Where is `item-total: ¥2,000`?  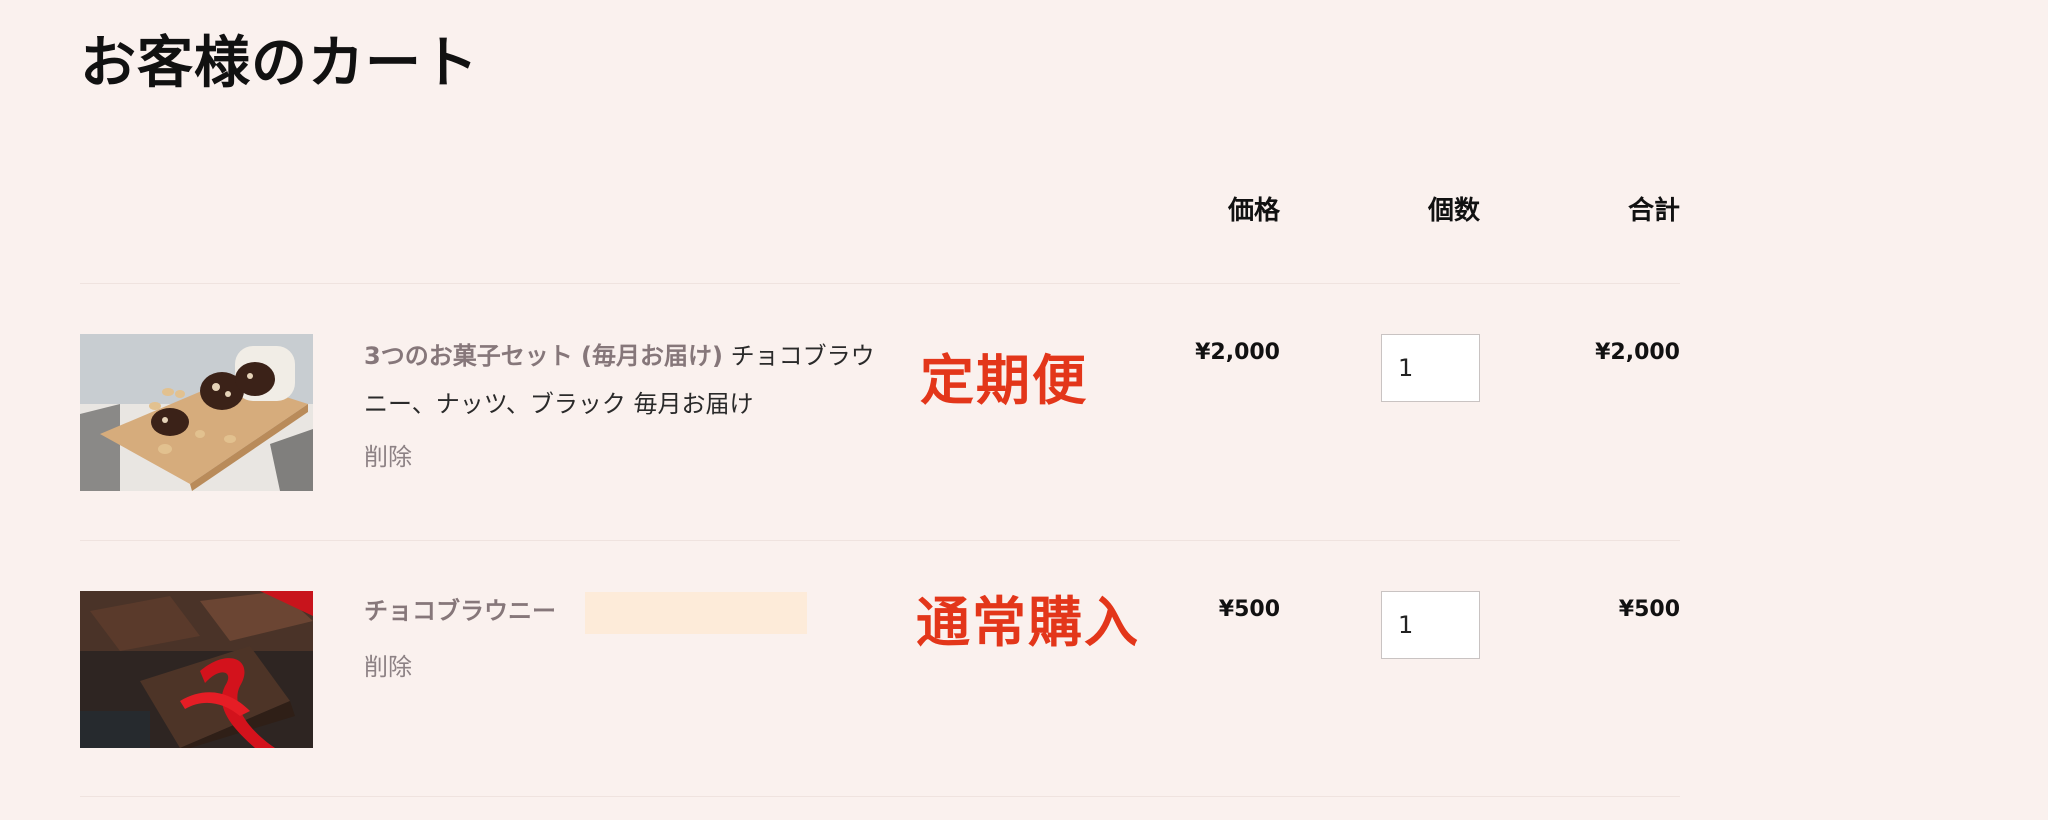
item-total: ¥2,000 is located at coordinates (1637, 352).